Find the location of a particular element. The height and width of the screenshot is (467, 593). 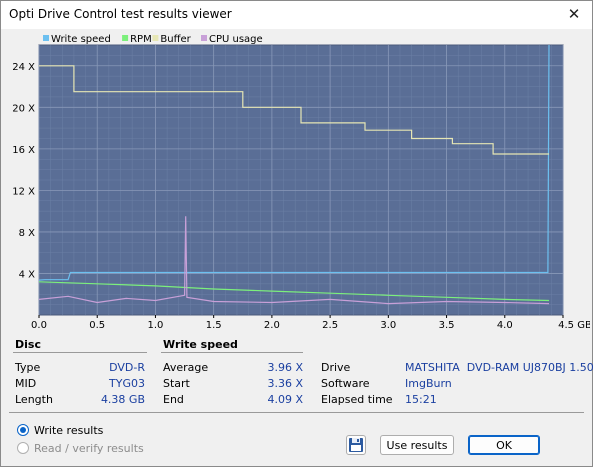

average-speed-value: 3.96 X is located at coordinates (285, 367).